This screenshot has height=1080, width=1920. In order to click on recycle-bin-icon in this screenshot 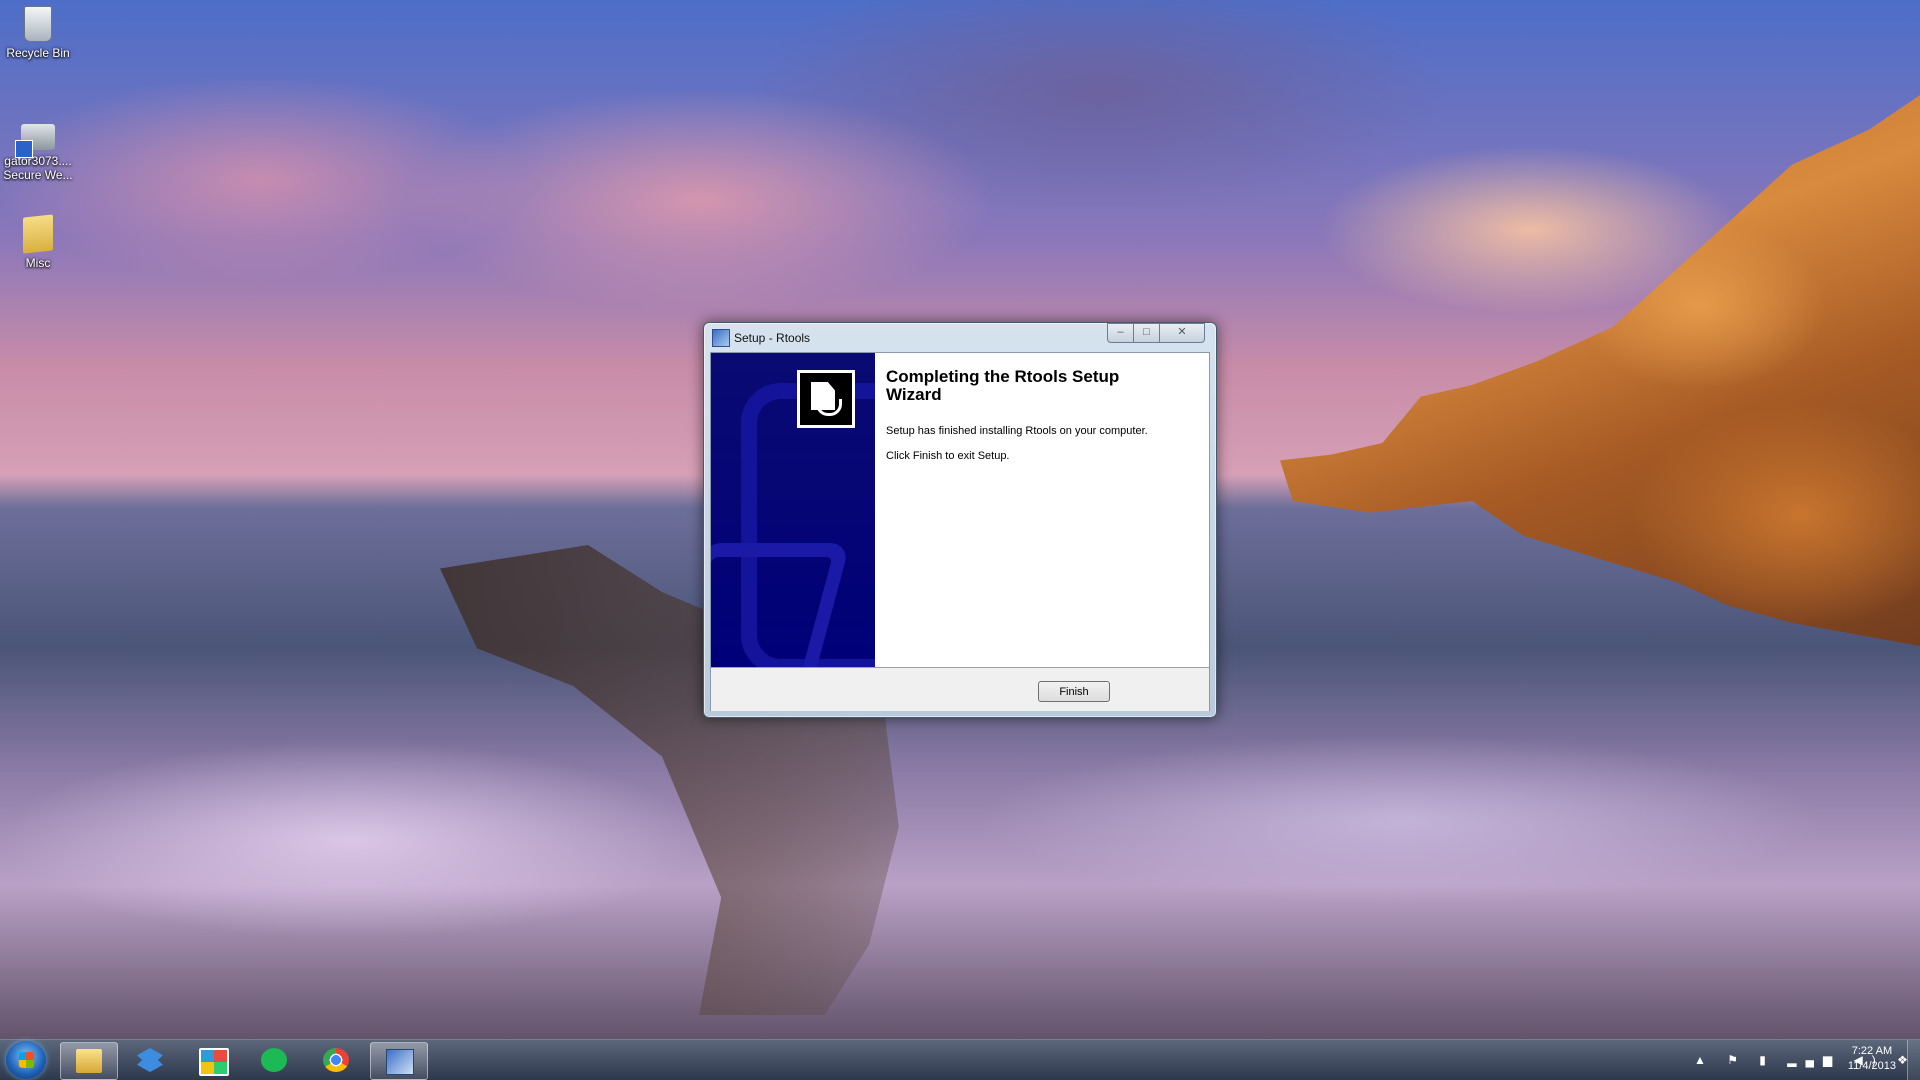, I will do `click(38, 24)`.